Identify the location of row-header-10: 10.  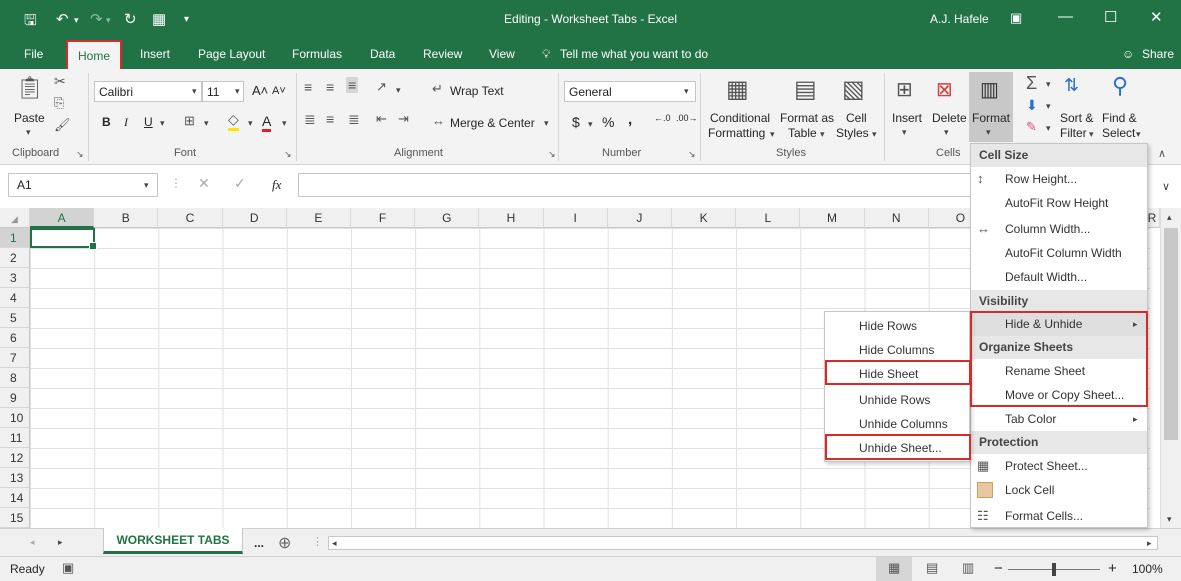
(15, 418).